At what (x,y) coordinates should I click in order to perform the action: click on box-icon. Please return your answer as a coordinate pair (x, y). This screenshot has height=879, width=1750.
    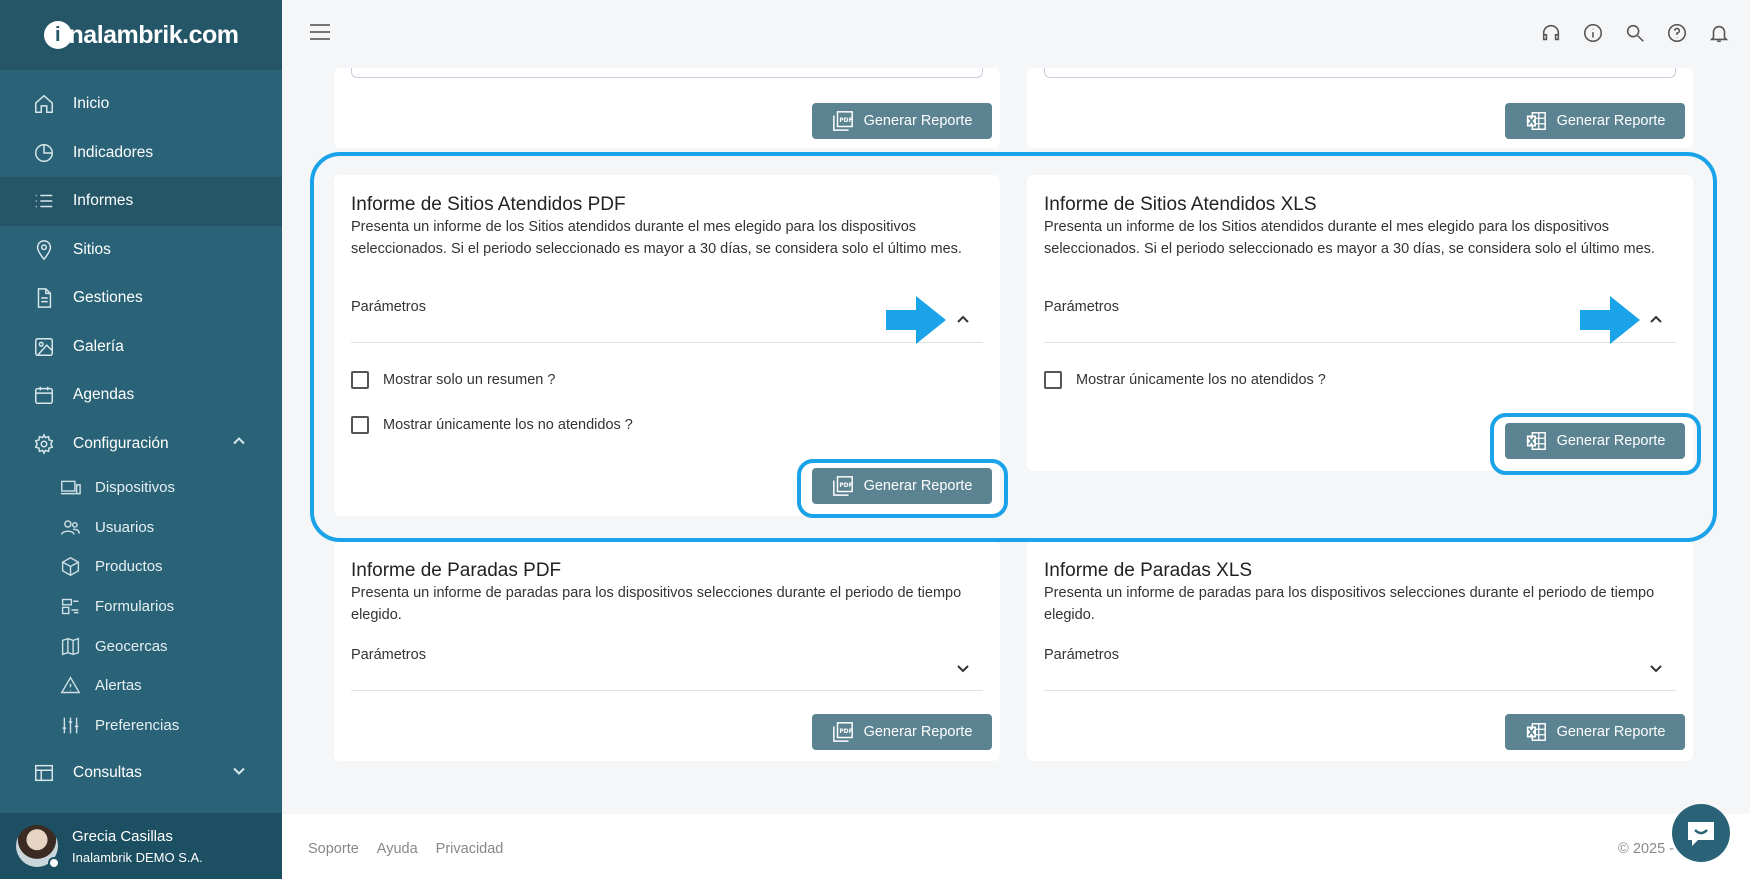
    Looking at the image, I should click on (70, 567).